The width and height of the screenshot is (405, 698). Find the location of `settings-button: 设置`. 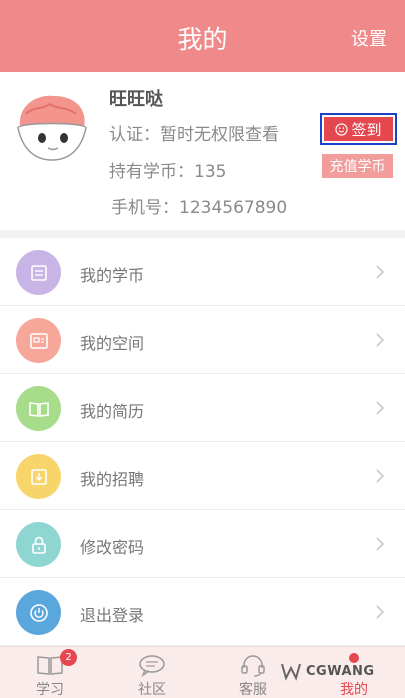

settings-button: 设置 is located at coordinates (369, 38).